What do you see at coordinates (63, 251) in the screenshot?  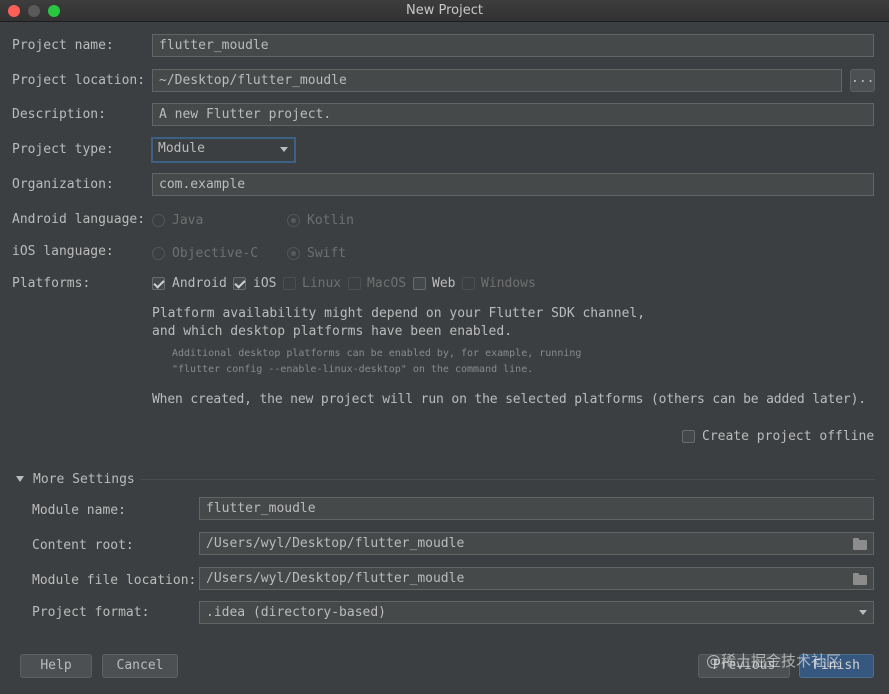 I see `ios-language-label: iOS language:` at bounding box center [63, 251].